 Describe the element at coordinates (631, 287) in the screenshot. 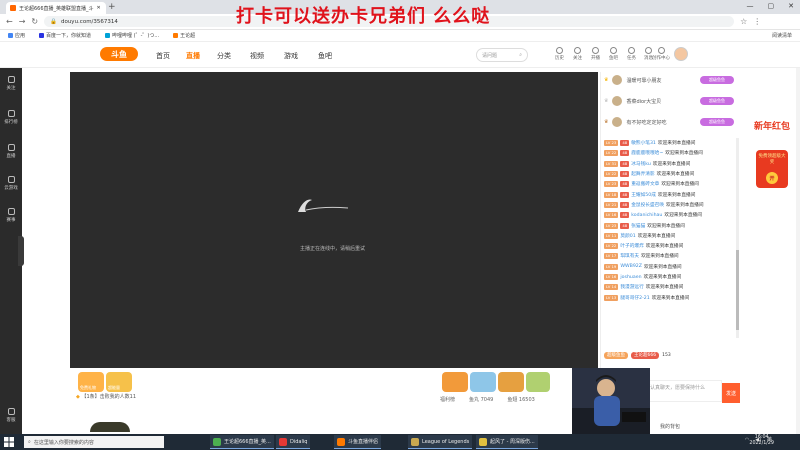

I see `chat-username: 我漫游远行` at that location.